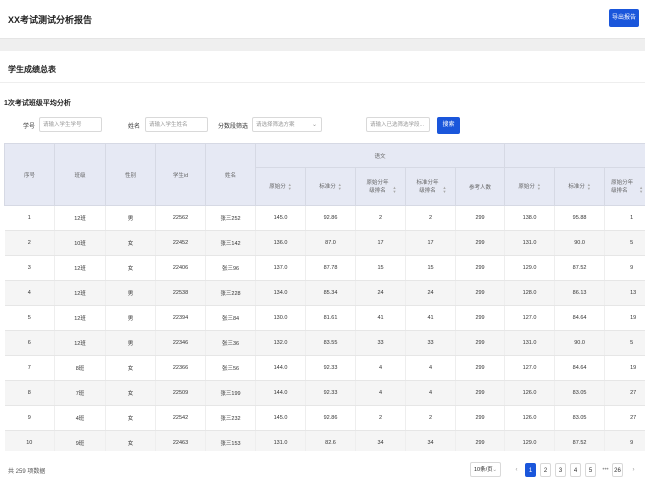 The width and height of the screenshot is (645, 485). Describe the element at coordinates (80, 243) in the screenshot. I see `table-cell: 10班` at that location.